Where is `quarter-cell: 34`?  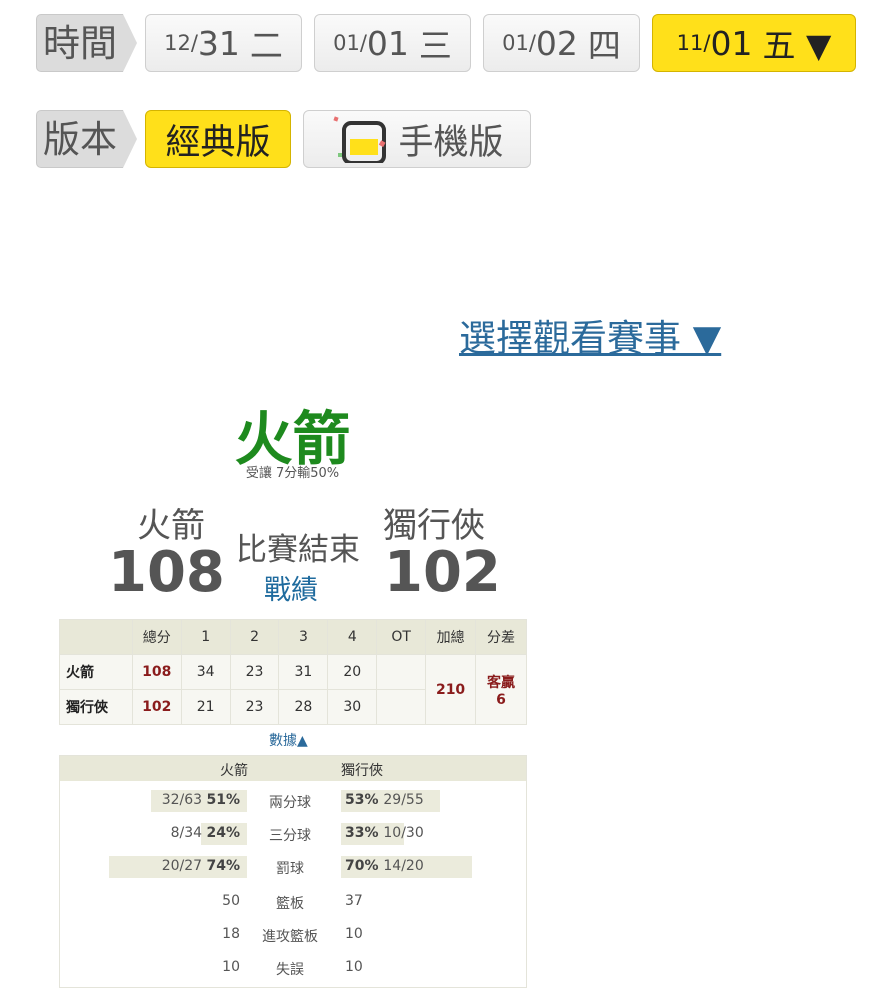
quarter-cell: 34 is located at coordinates (205, 672).